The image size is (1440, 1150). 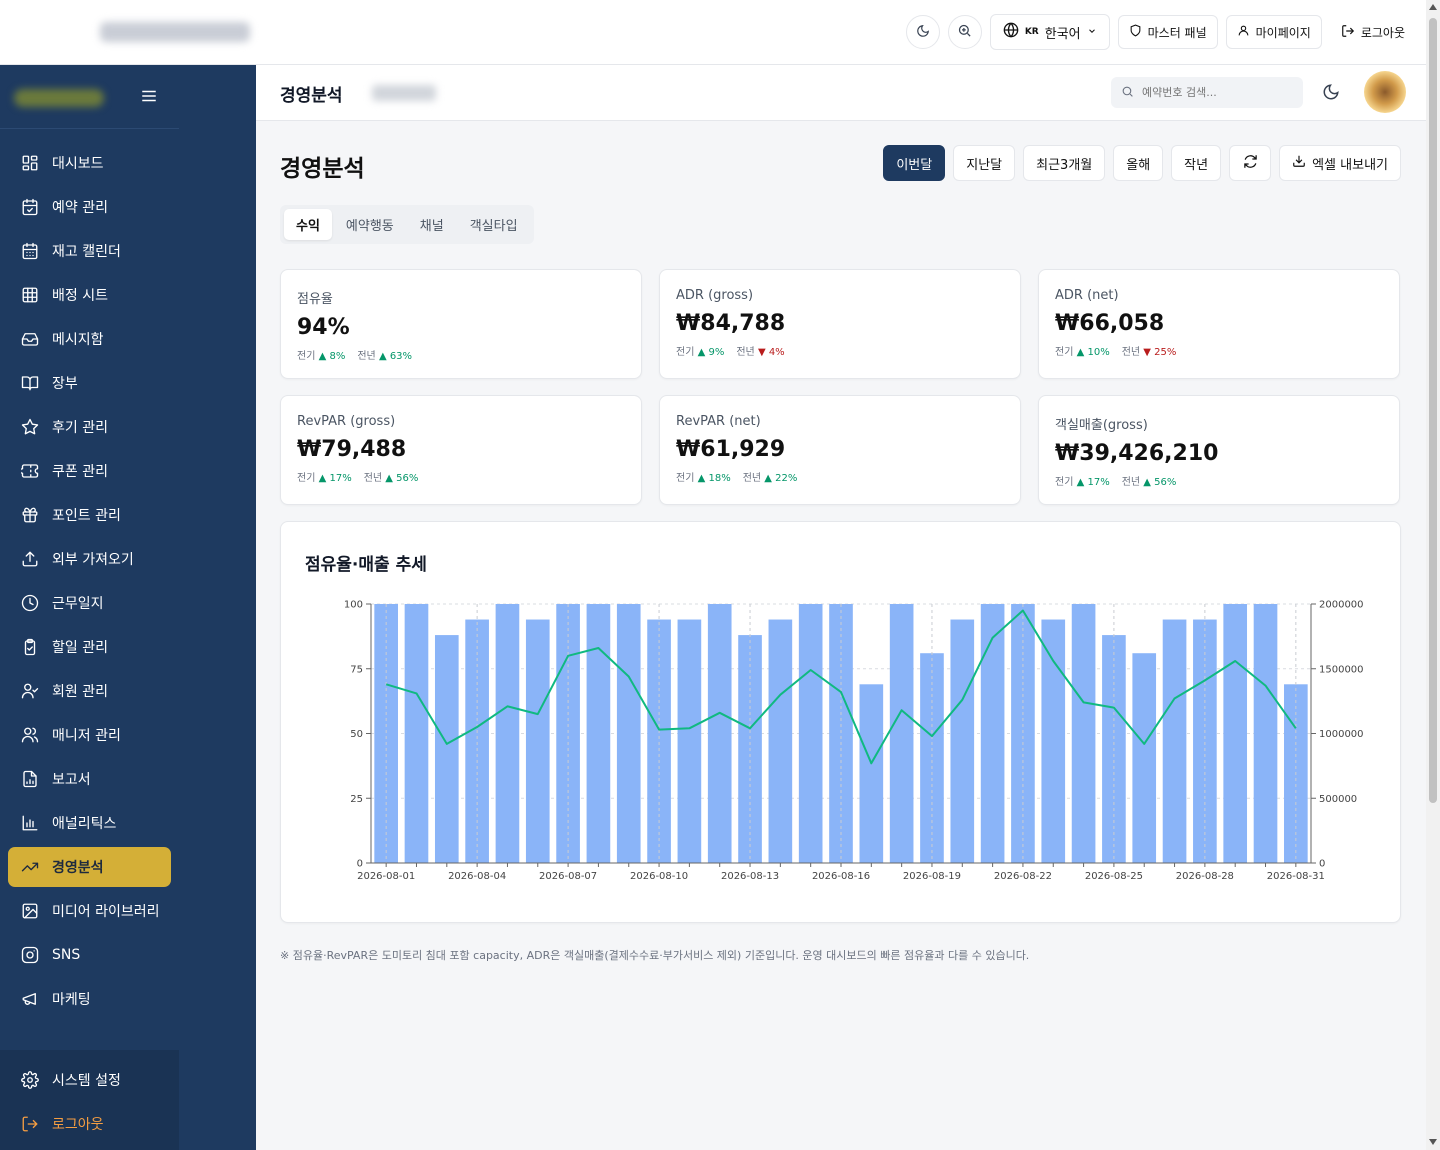 What do you see at coordinates (1064, 163) in the screenshot?
I see `period-button-last-3-months: 최근3개월` at bounding box center [1064, 163].